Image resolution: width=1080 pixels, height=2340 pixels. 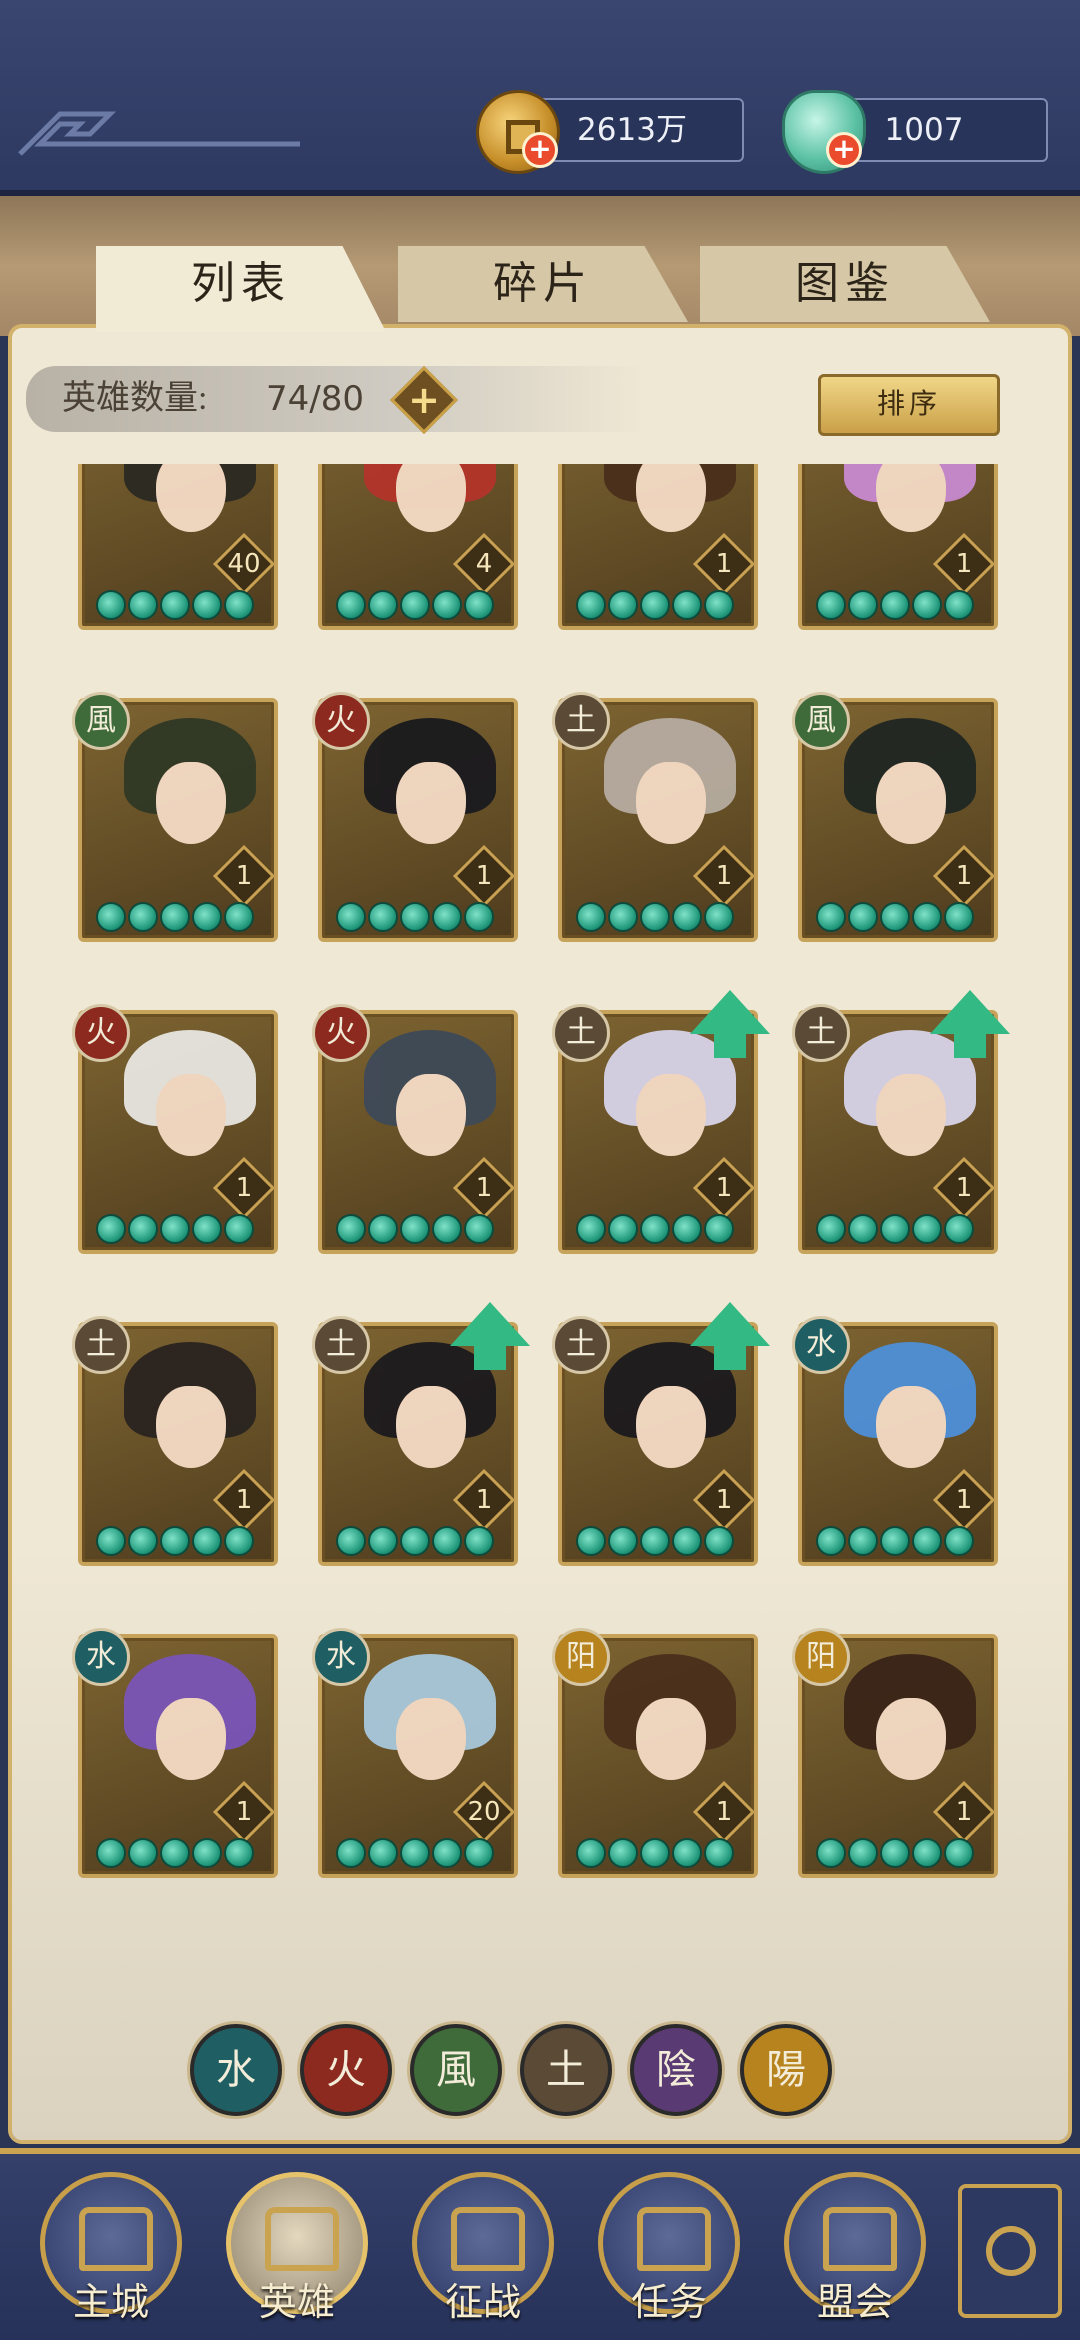 What do you see at coordinates (676, 2070) in the screenshot?
I see `element-filter-button: 陰` at bounding box center [676, 2070].